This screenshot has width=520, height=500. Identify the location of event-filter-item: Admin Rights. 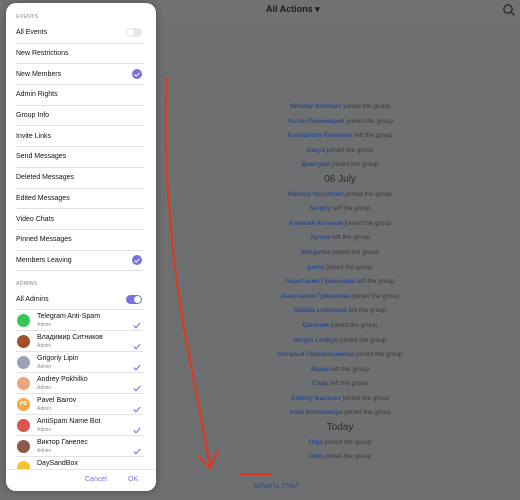
(80, 95).